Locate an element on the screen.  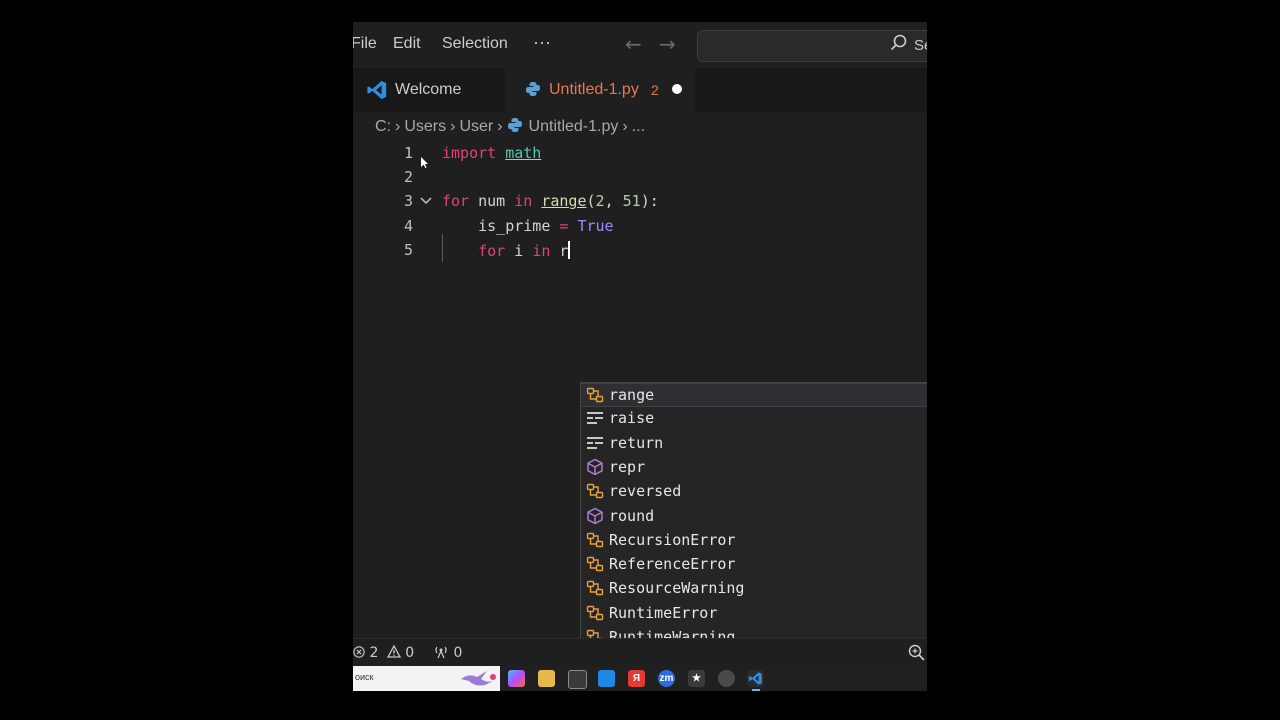
taskbar-search: оиск is located at coordinates (426, 678).